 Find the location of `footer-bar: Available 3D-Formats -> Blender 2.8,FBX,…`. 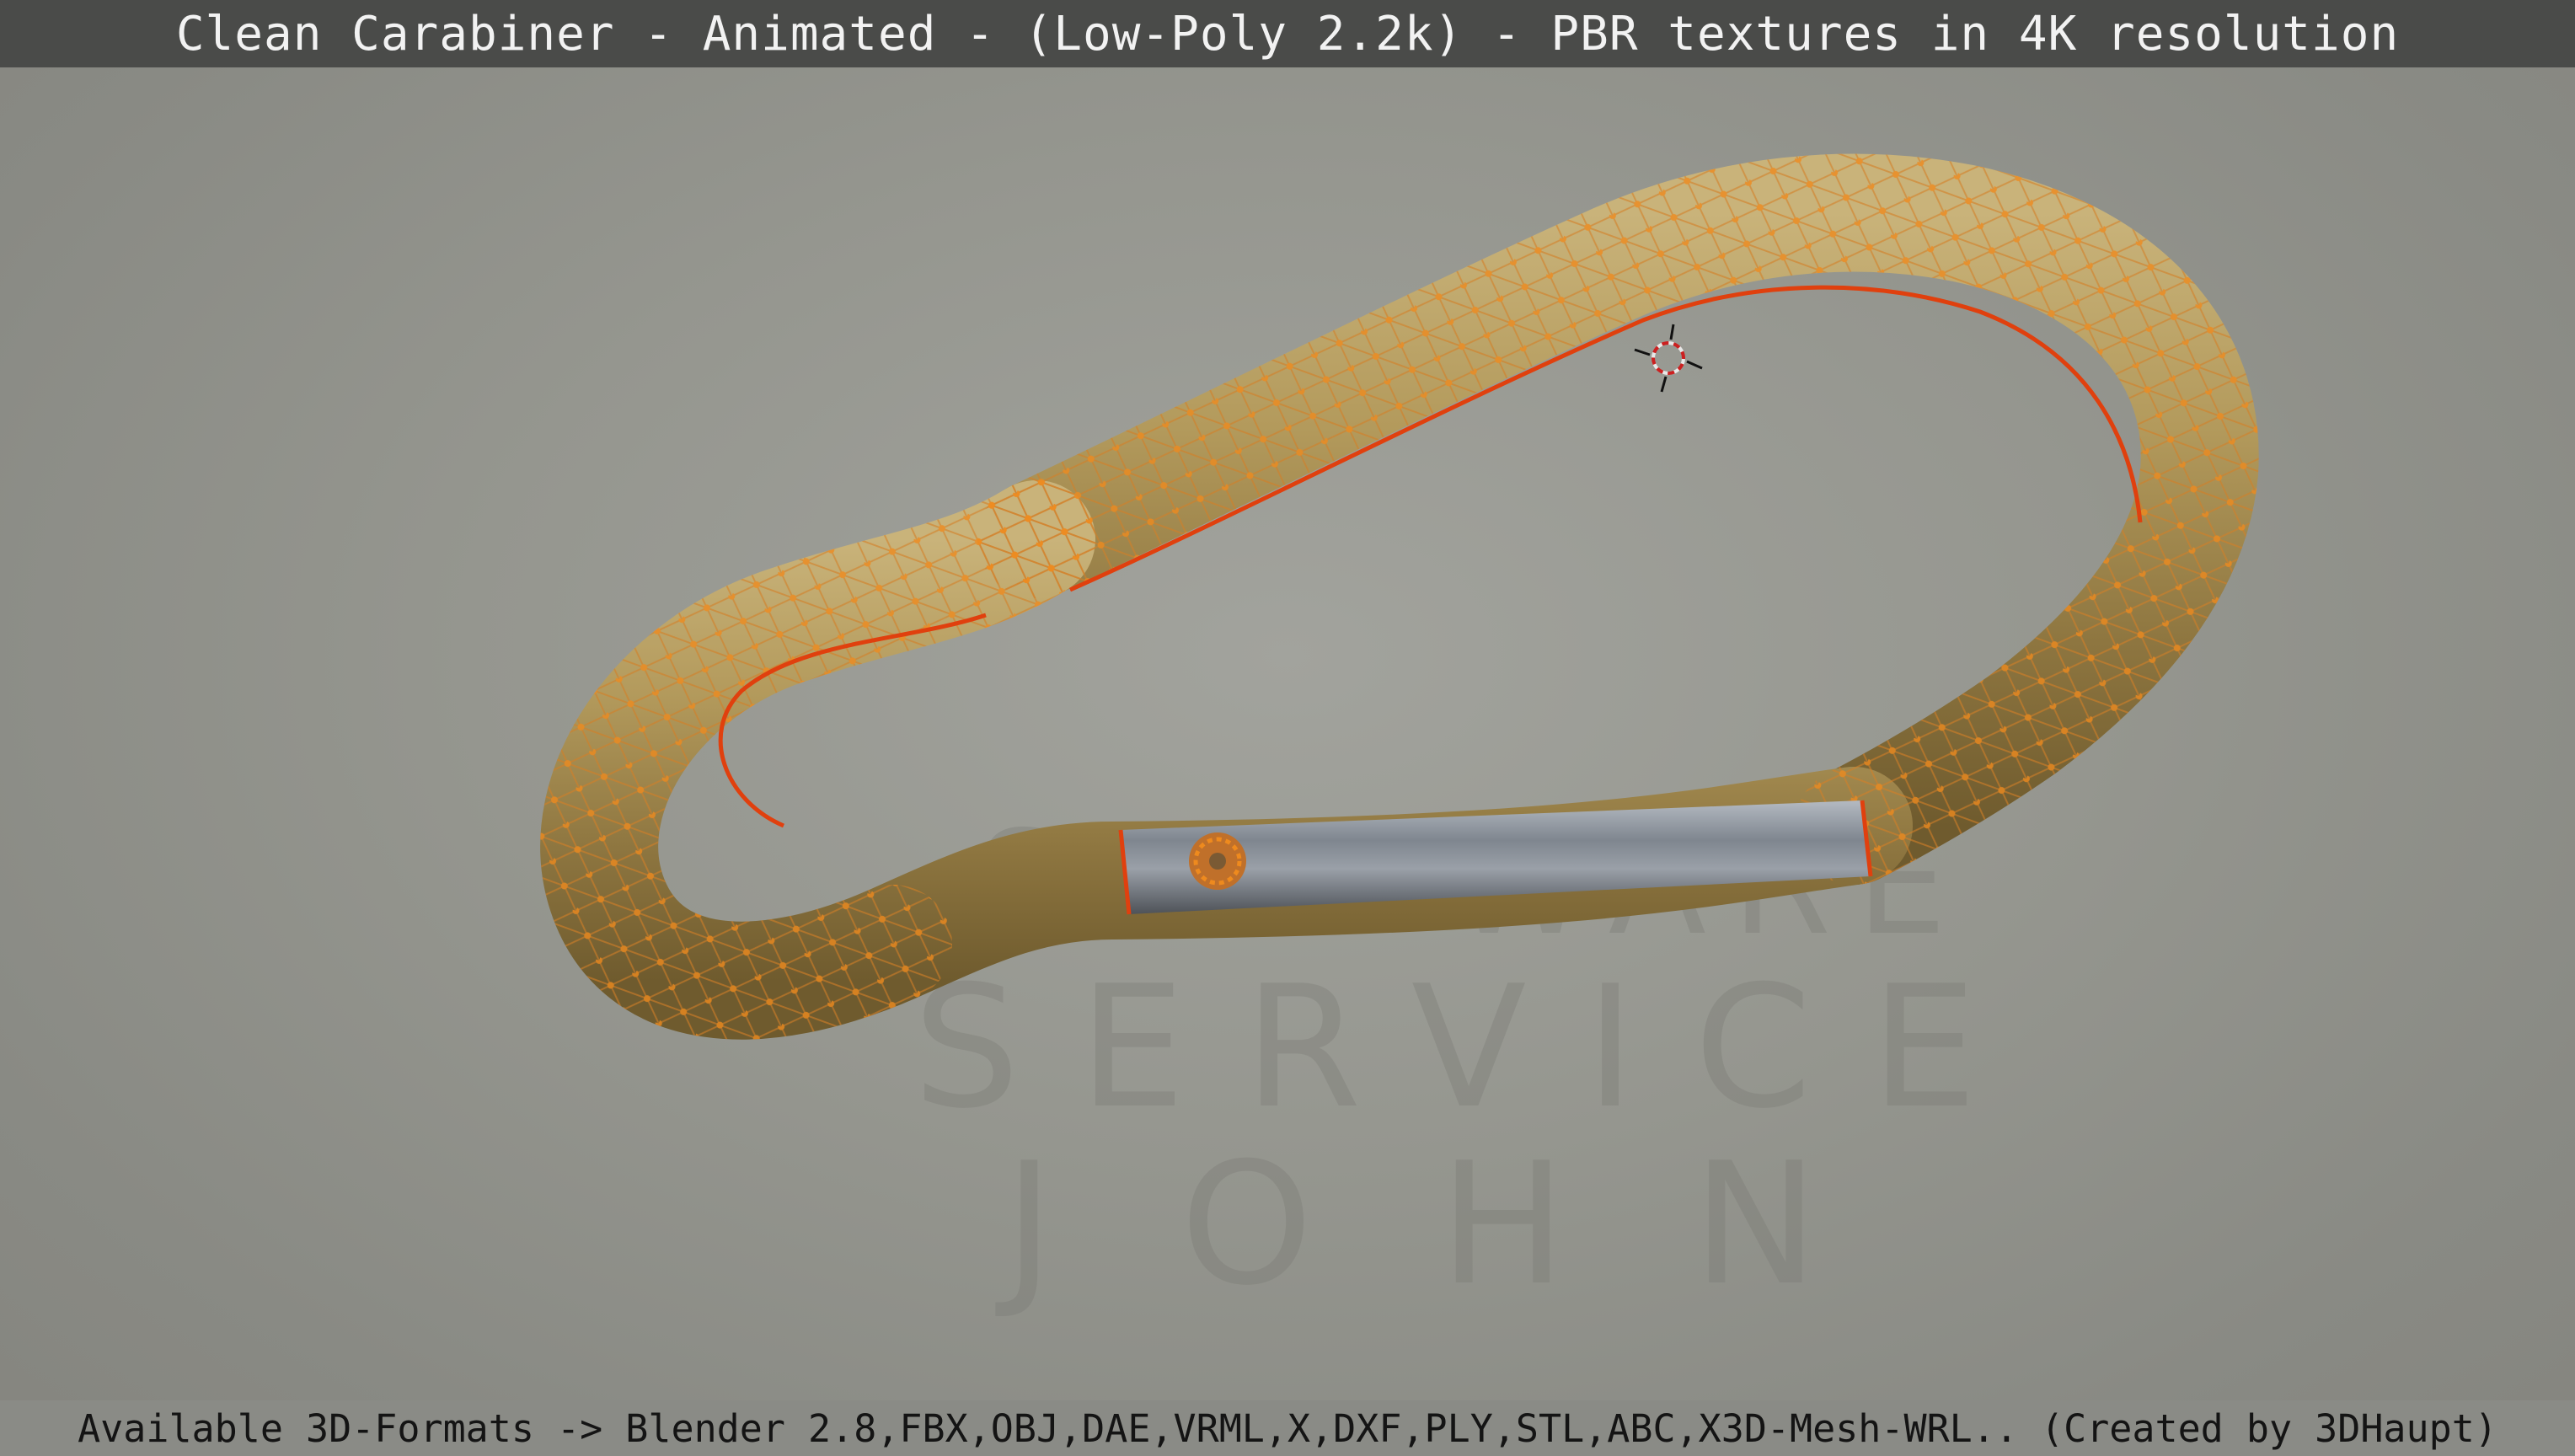

footer-bar: Available 3D-Formats -> Blender 2.8,FBX,… is located at coordinates (1287, 1428).